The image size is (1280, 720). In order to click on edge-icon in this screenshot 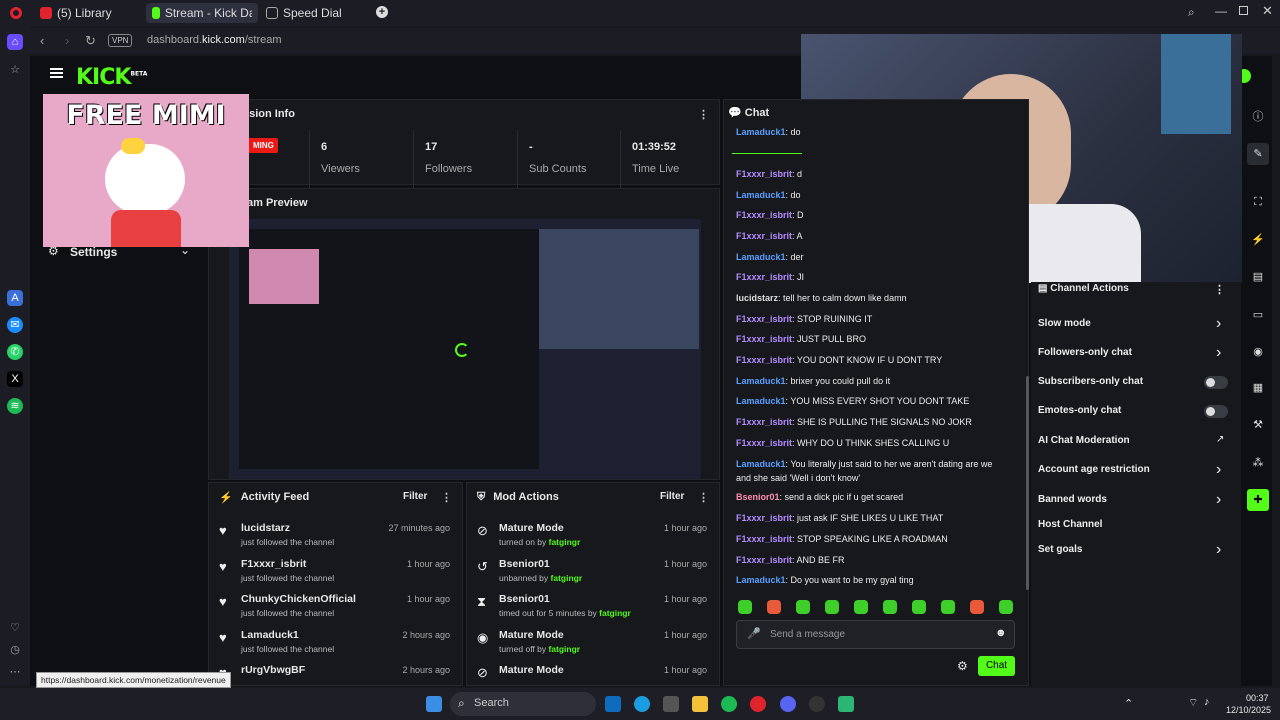, I will do `click(642, 704)`.